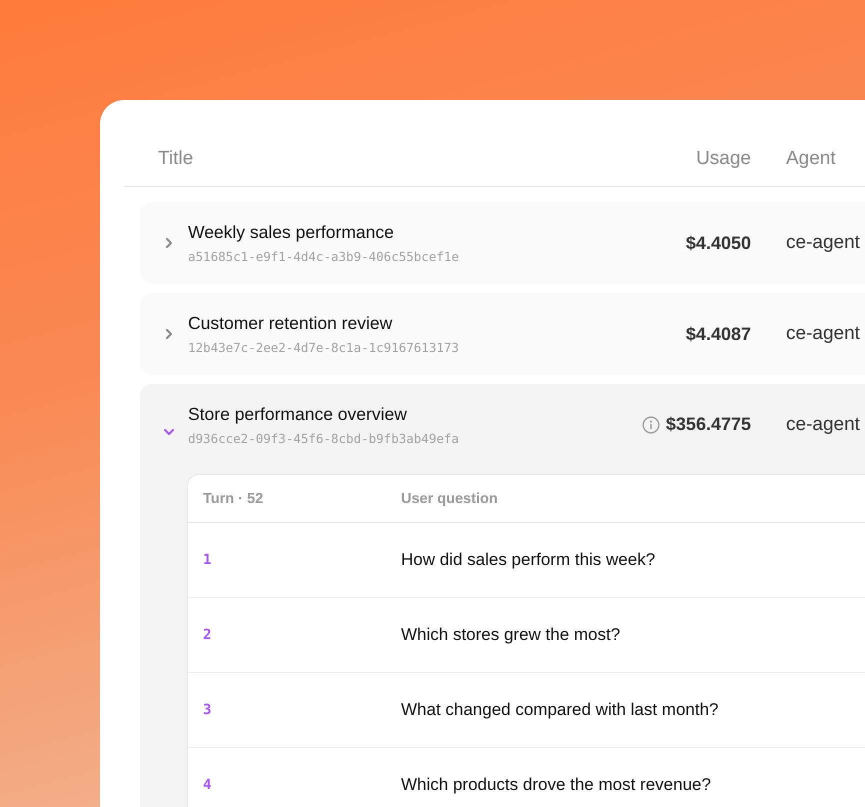 The image size is (865, 807). I want to click on table-row: Customer retention review 12b43e7c-2ee2-4d7e-8c1a-1c9167613173 $4.4087 ce-agent, so click(502, 334).